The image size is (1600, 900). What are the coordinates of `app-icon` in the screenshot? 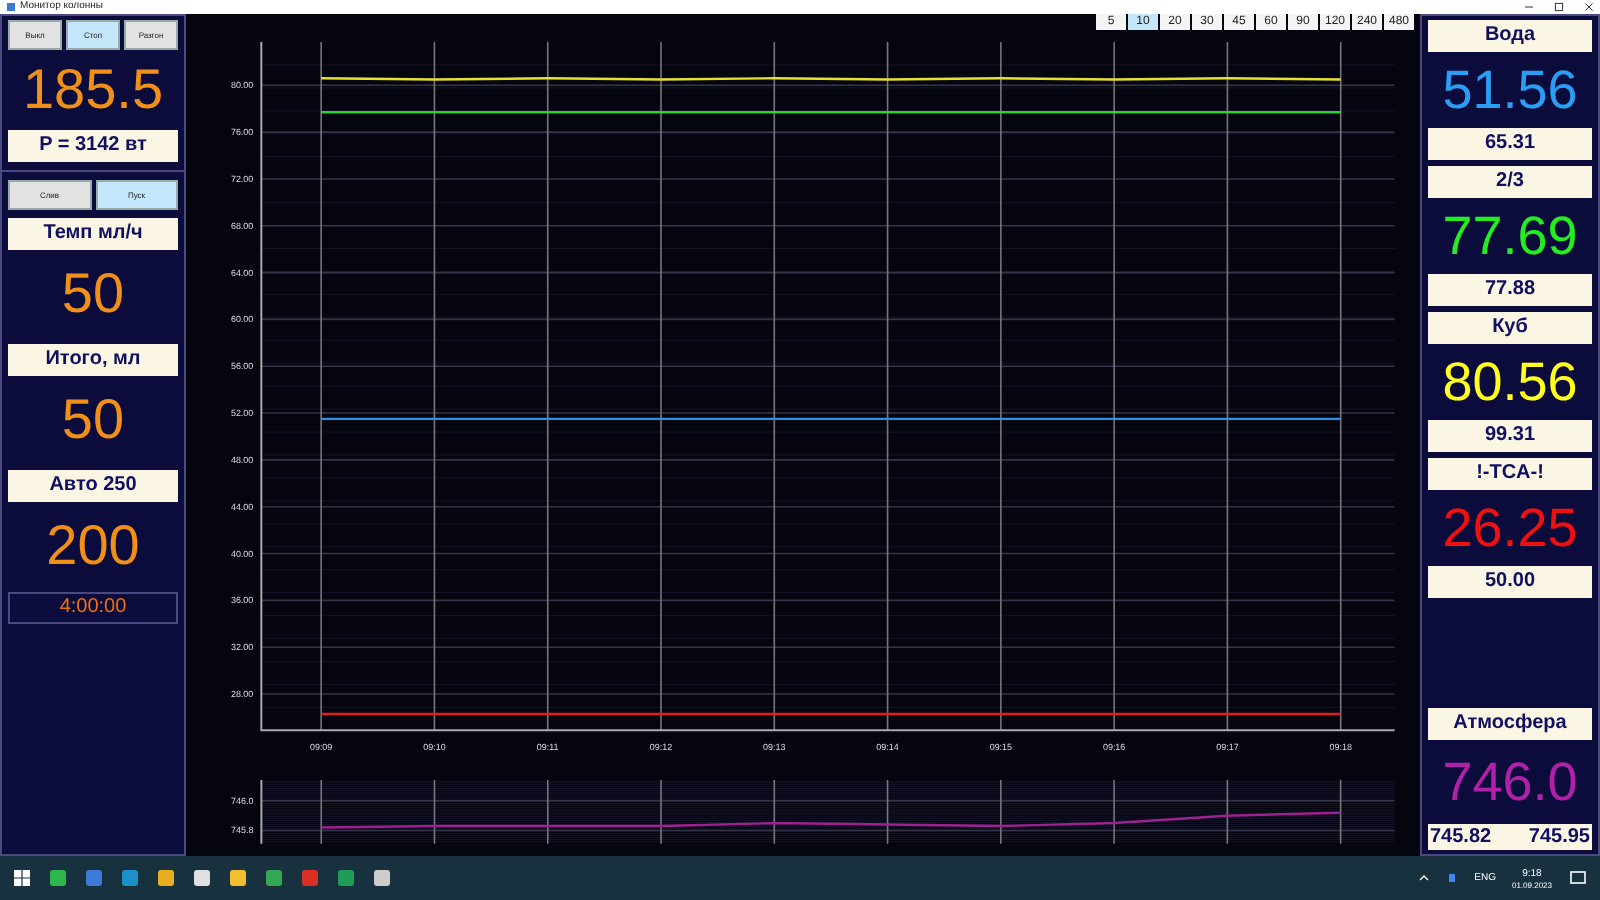 It's located at (11, 7).